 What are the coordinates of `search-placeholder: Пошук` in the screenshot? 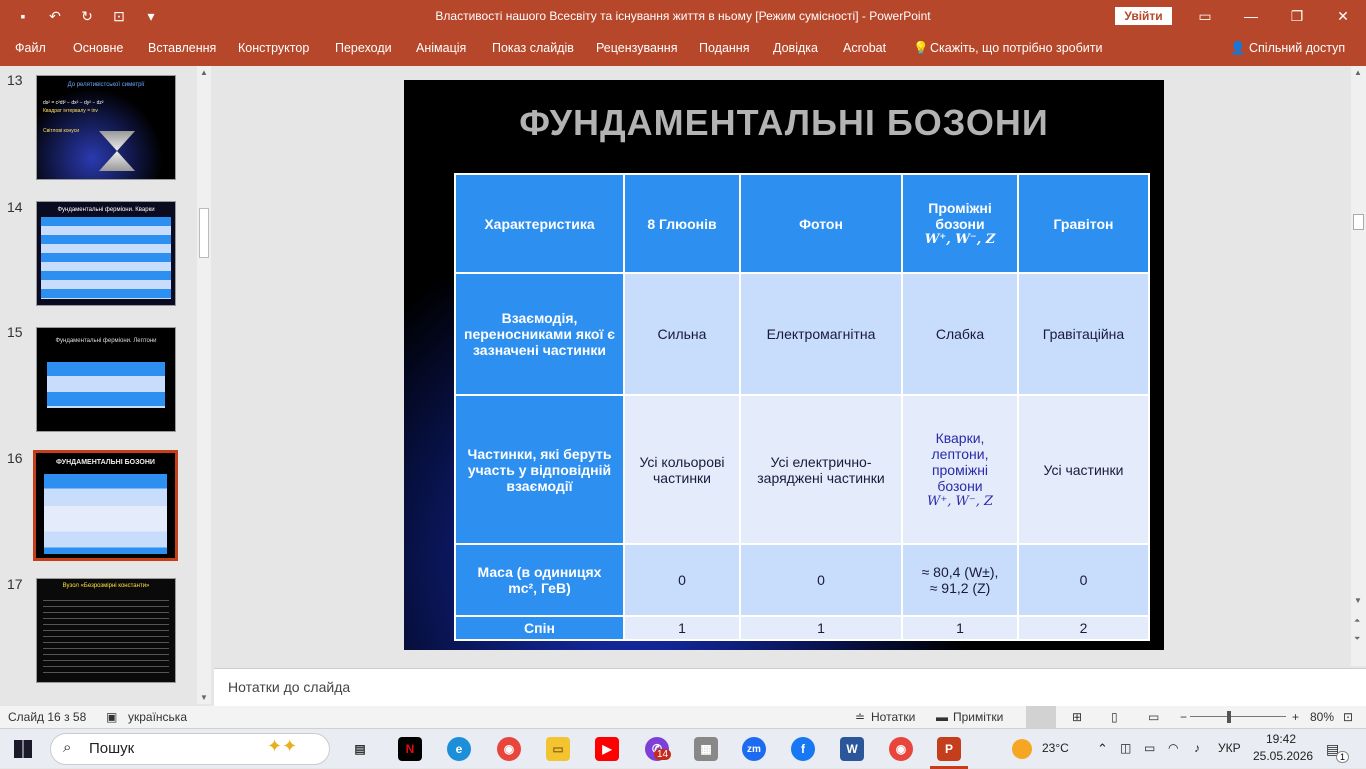 It's located at (112, 748).